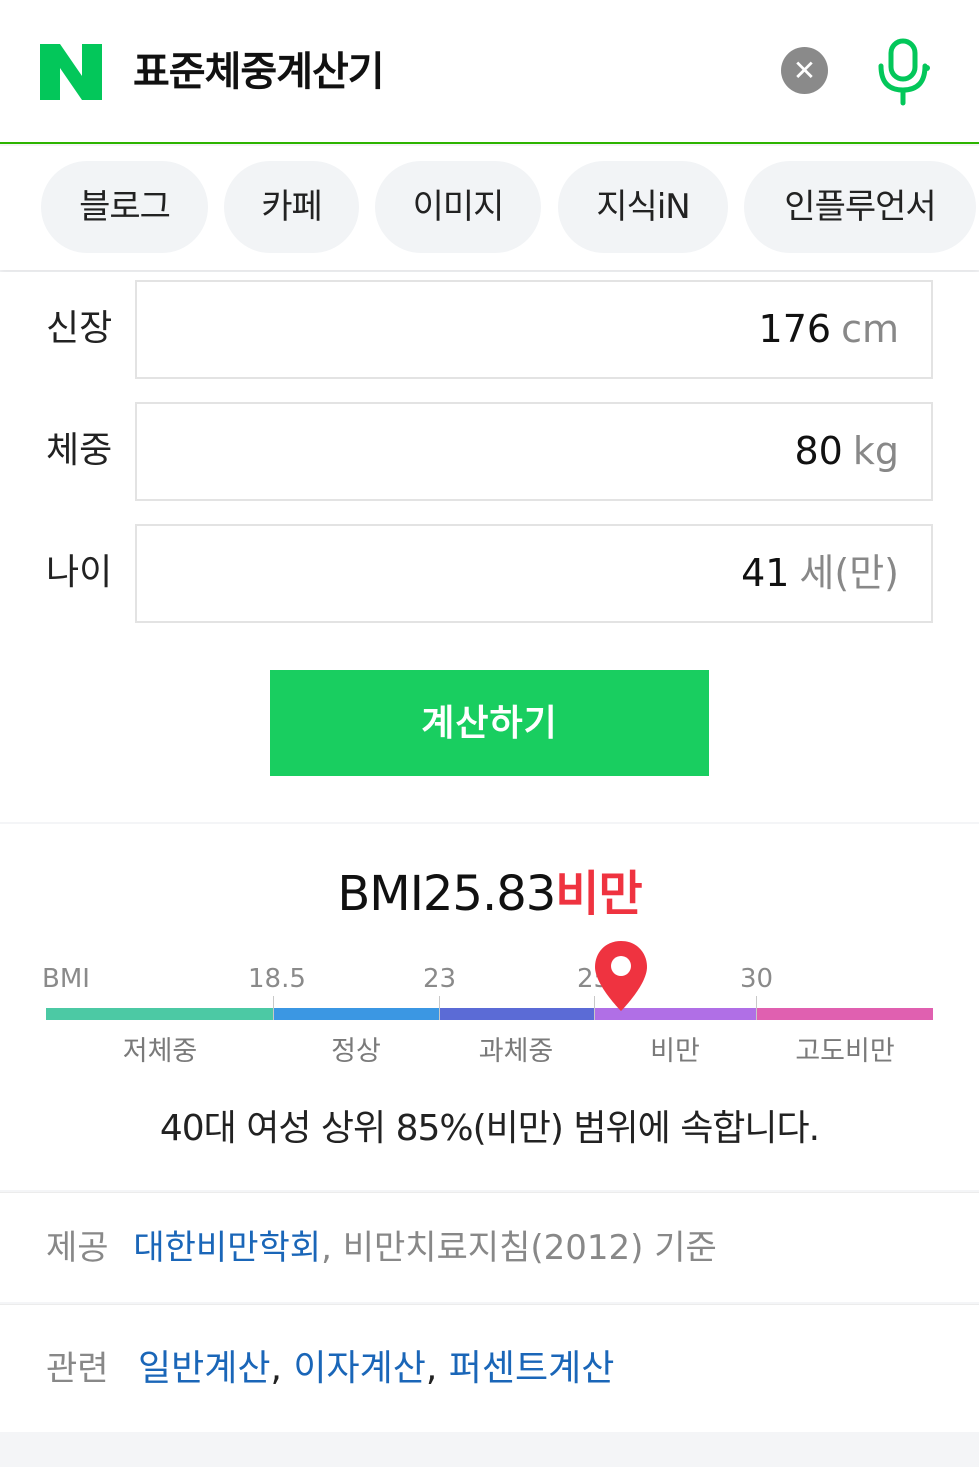  What do you see at coordinates (204, 1368) in the screenshot?
I see `related-link-general: 일반계산` at bounding box center [204, 1368].